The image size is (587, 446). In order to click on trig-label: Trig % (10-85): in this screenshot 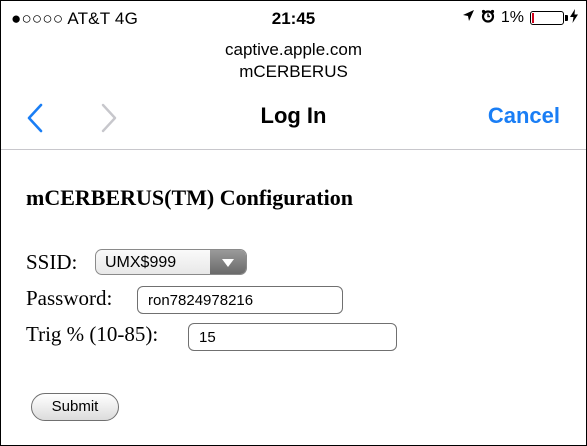, I will do `click(92, 334)`.